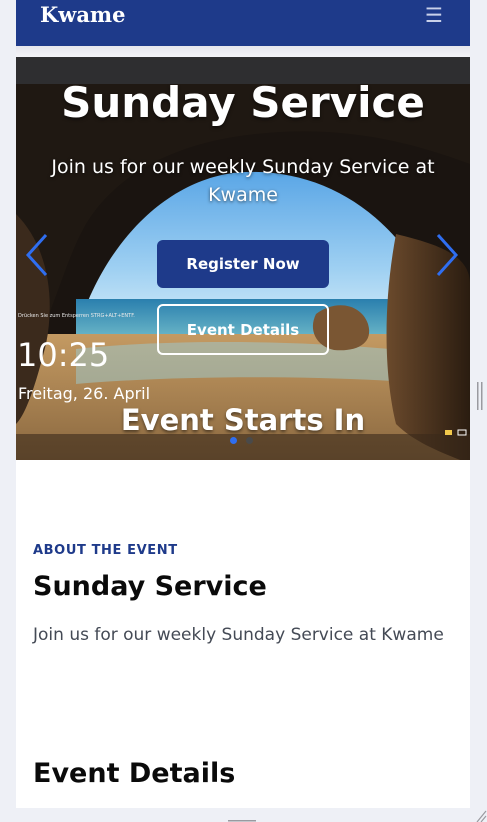  What do you see at coordinates (446, 255) in the screenshot?
I see `chevron-right-icon` at bounding box center [446, 255].